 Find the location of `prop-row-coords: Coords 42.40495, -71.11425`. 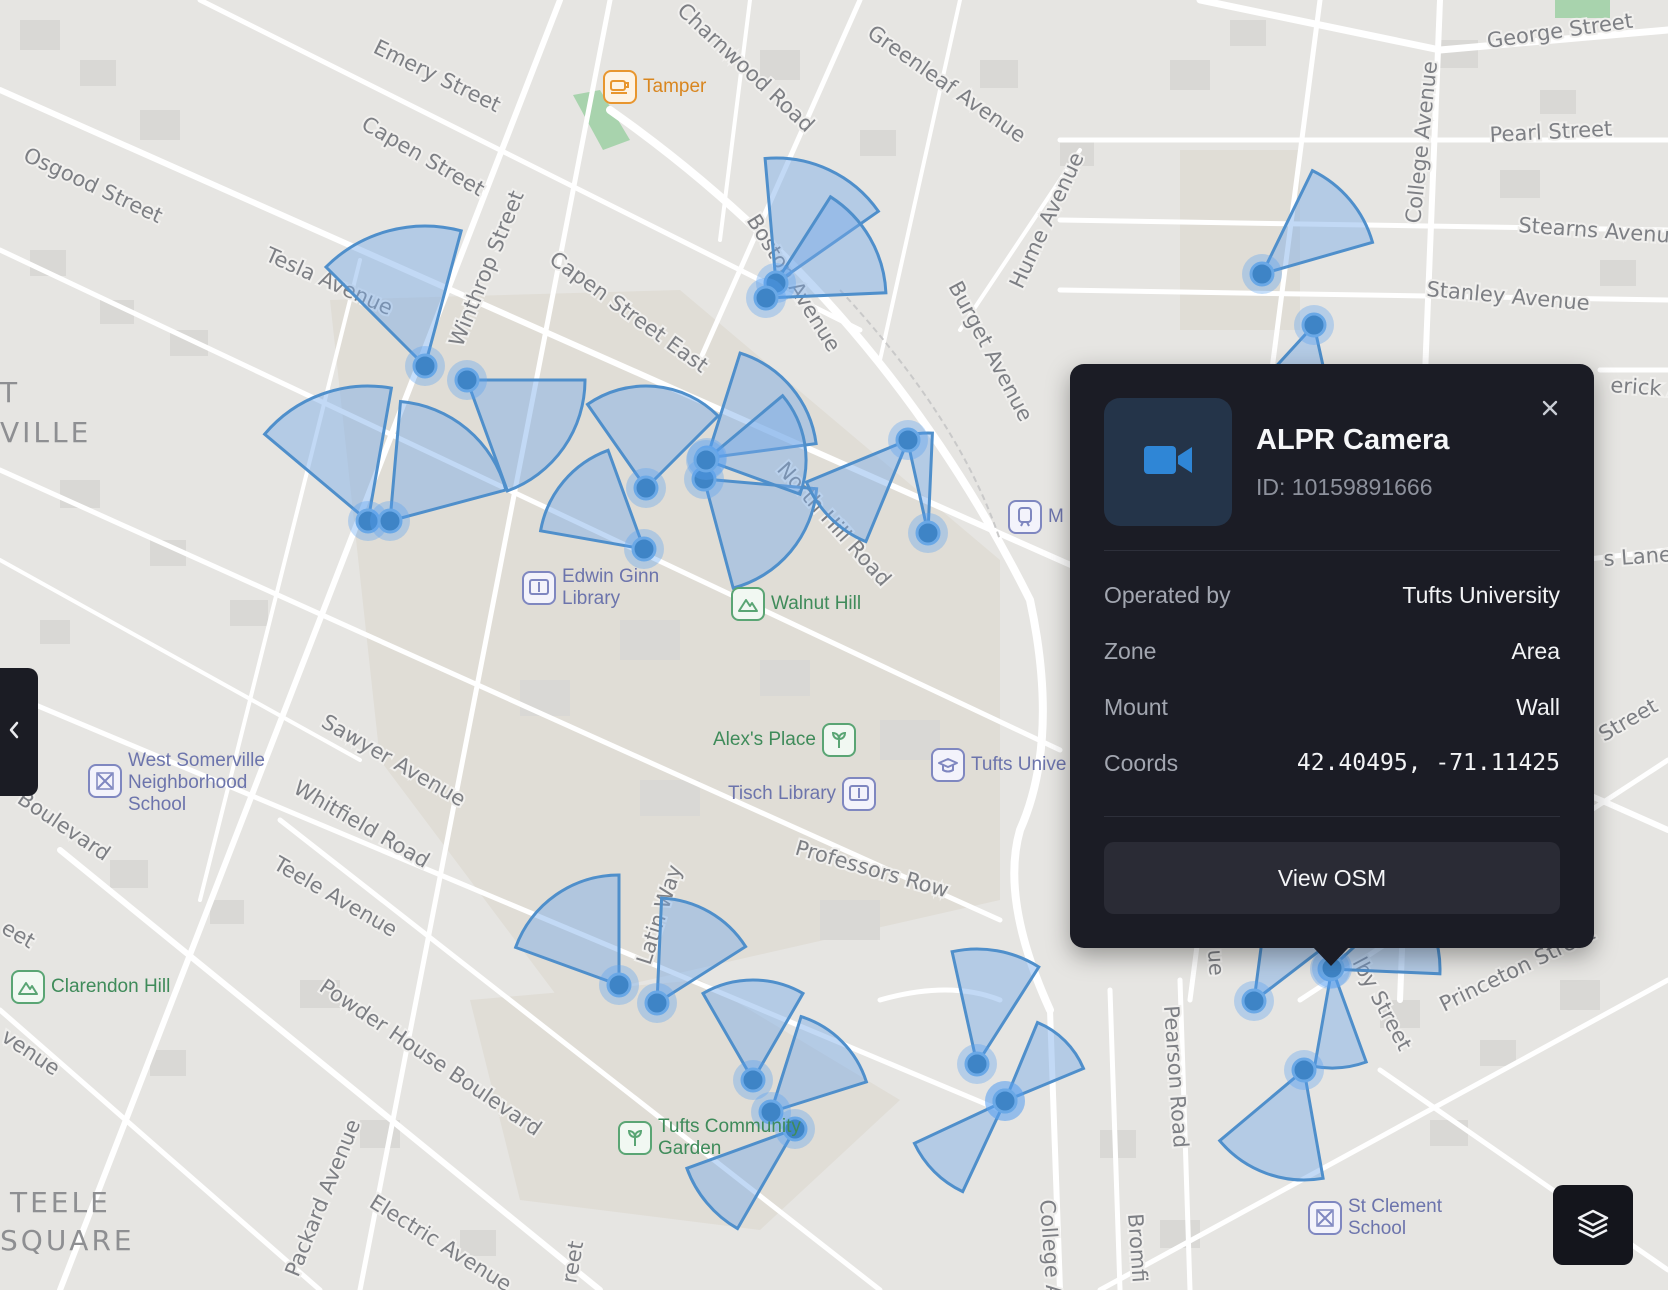

prop-row-coords: Coords 42.40495, -71.11425 is located at coordinates (1332, 763).